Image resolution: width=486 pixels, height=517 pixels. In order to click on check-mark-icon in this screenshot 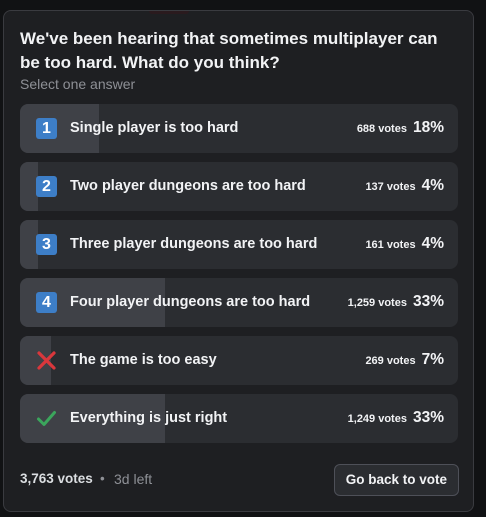, I will do `click(46, 418)`.